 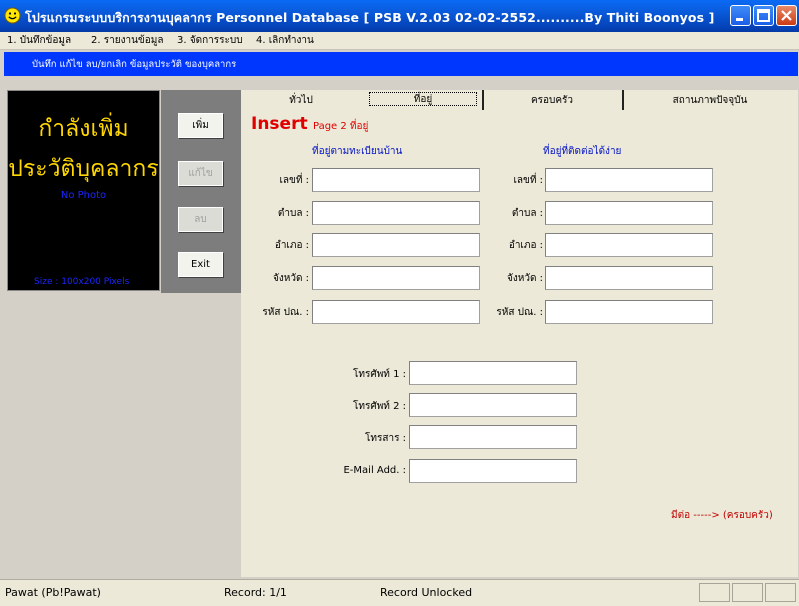 What do you see at coordinates (519, 312) in the screenshot?
I see `con-postcode-label: รหัส ปณ. :` at bounding box center [519, 312].